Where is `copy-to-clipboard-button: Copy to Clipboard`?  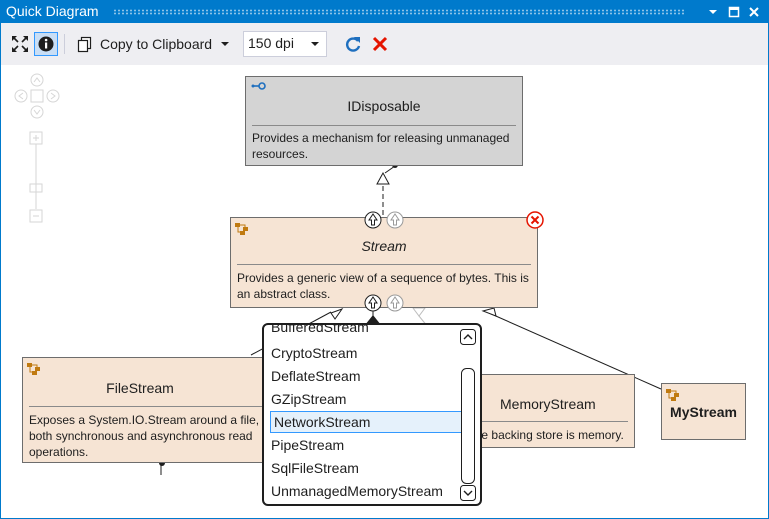 copy-to-clipboard-button: Copy to Clipboard is located at coordinates (153, 44).